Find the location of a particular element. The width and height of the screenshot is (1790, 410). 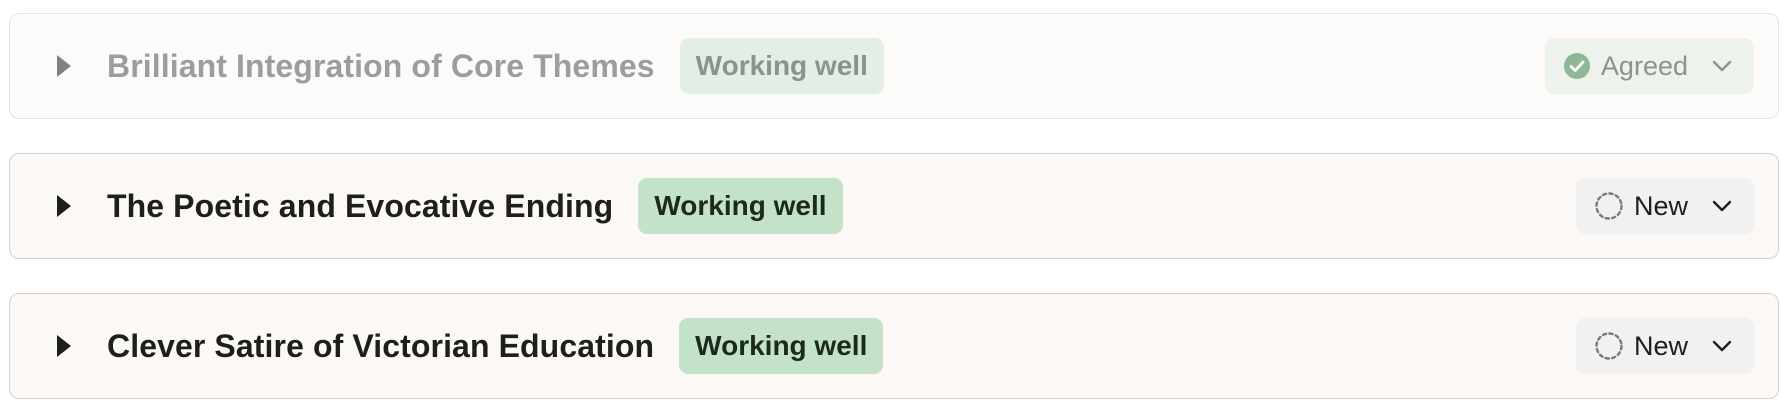

status-dropdown: Agreed is located at coordinates (1649, 66).